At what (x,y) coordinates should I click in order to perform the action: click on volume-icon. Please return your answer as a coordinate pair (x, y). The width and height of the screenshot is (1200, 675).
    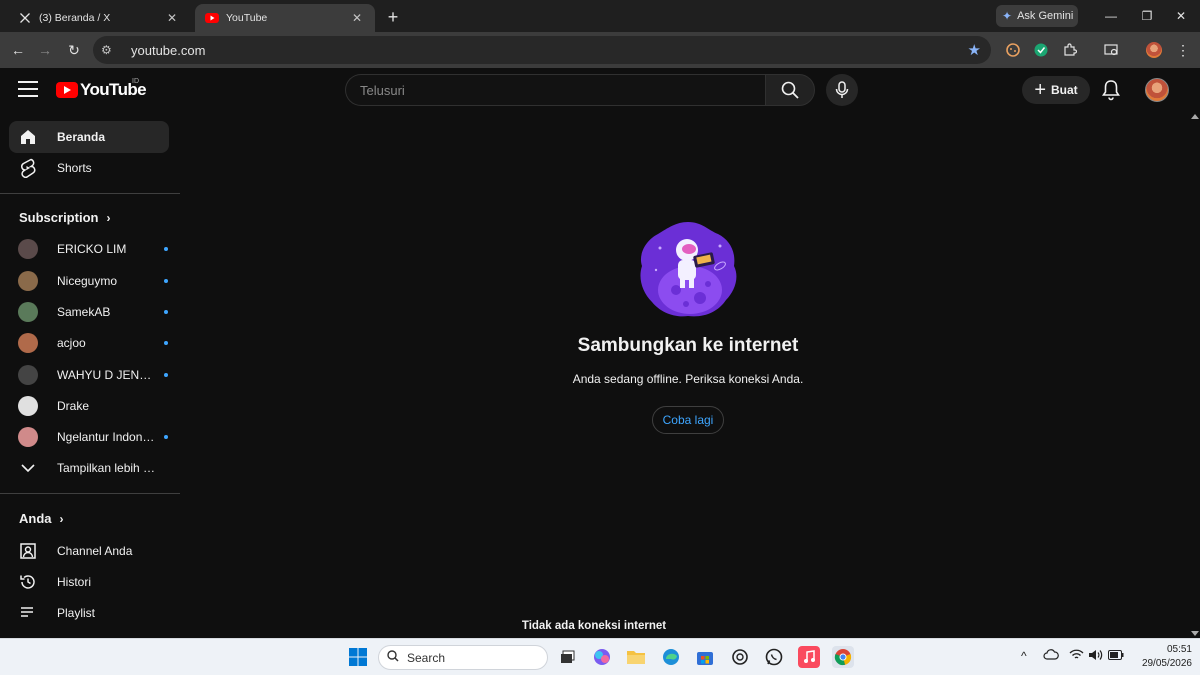
    Looking at the image, I should click on (1095, 656).